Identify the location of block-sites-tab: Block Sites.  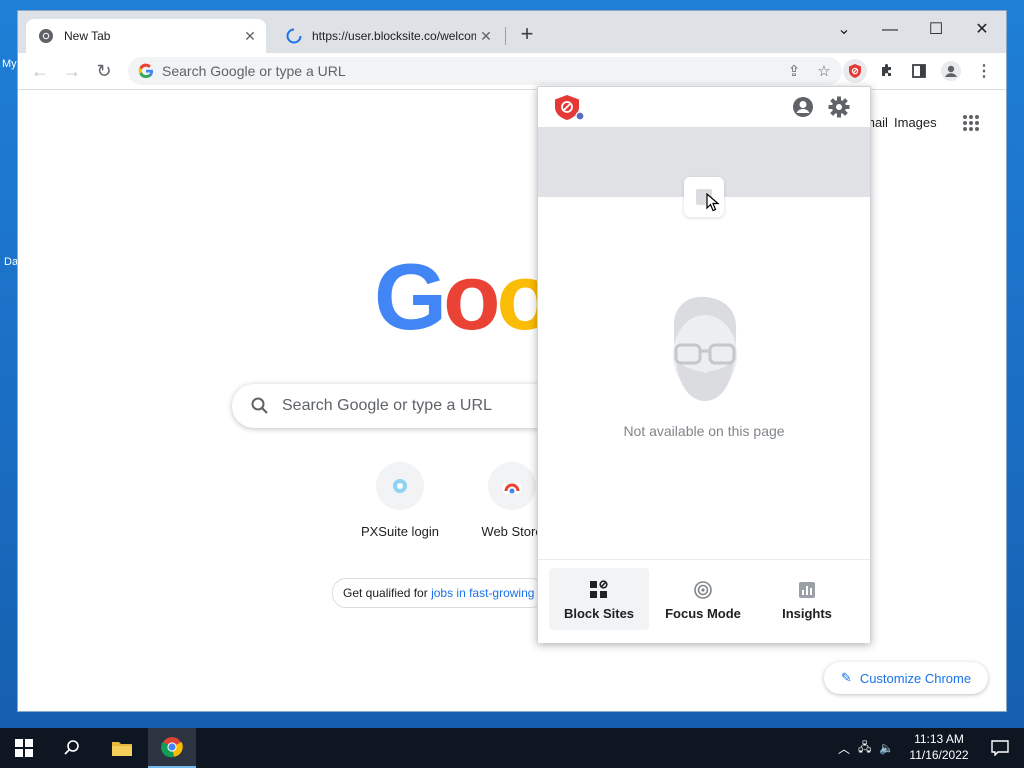
(599, 599).